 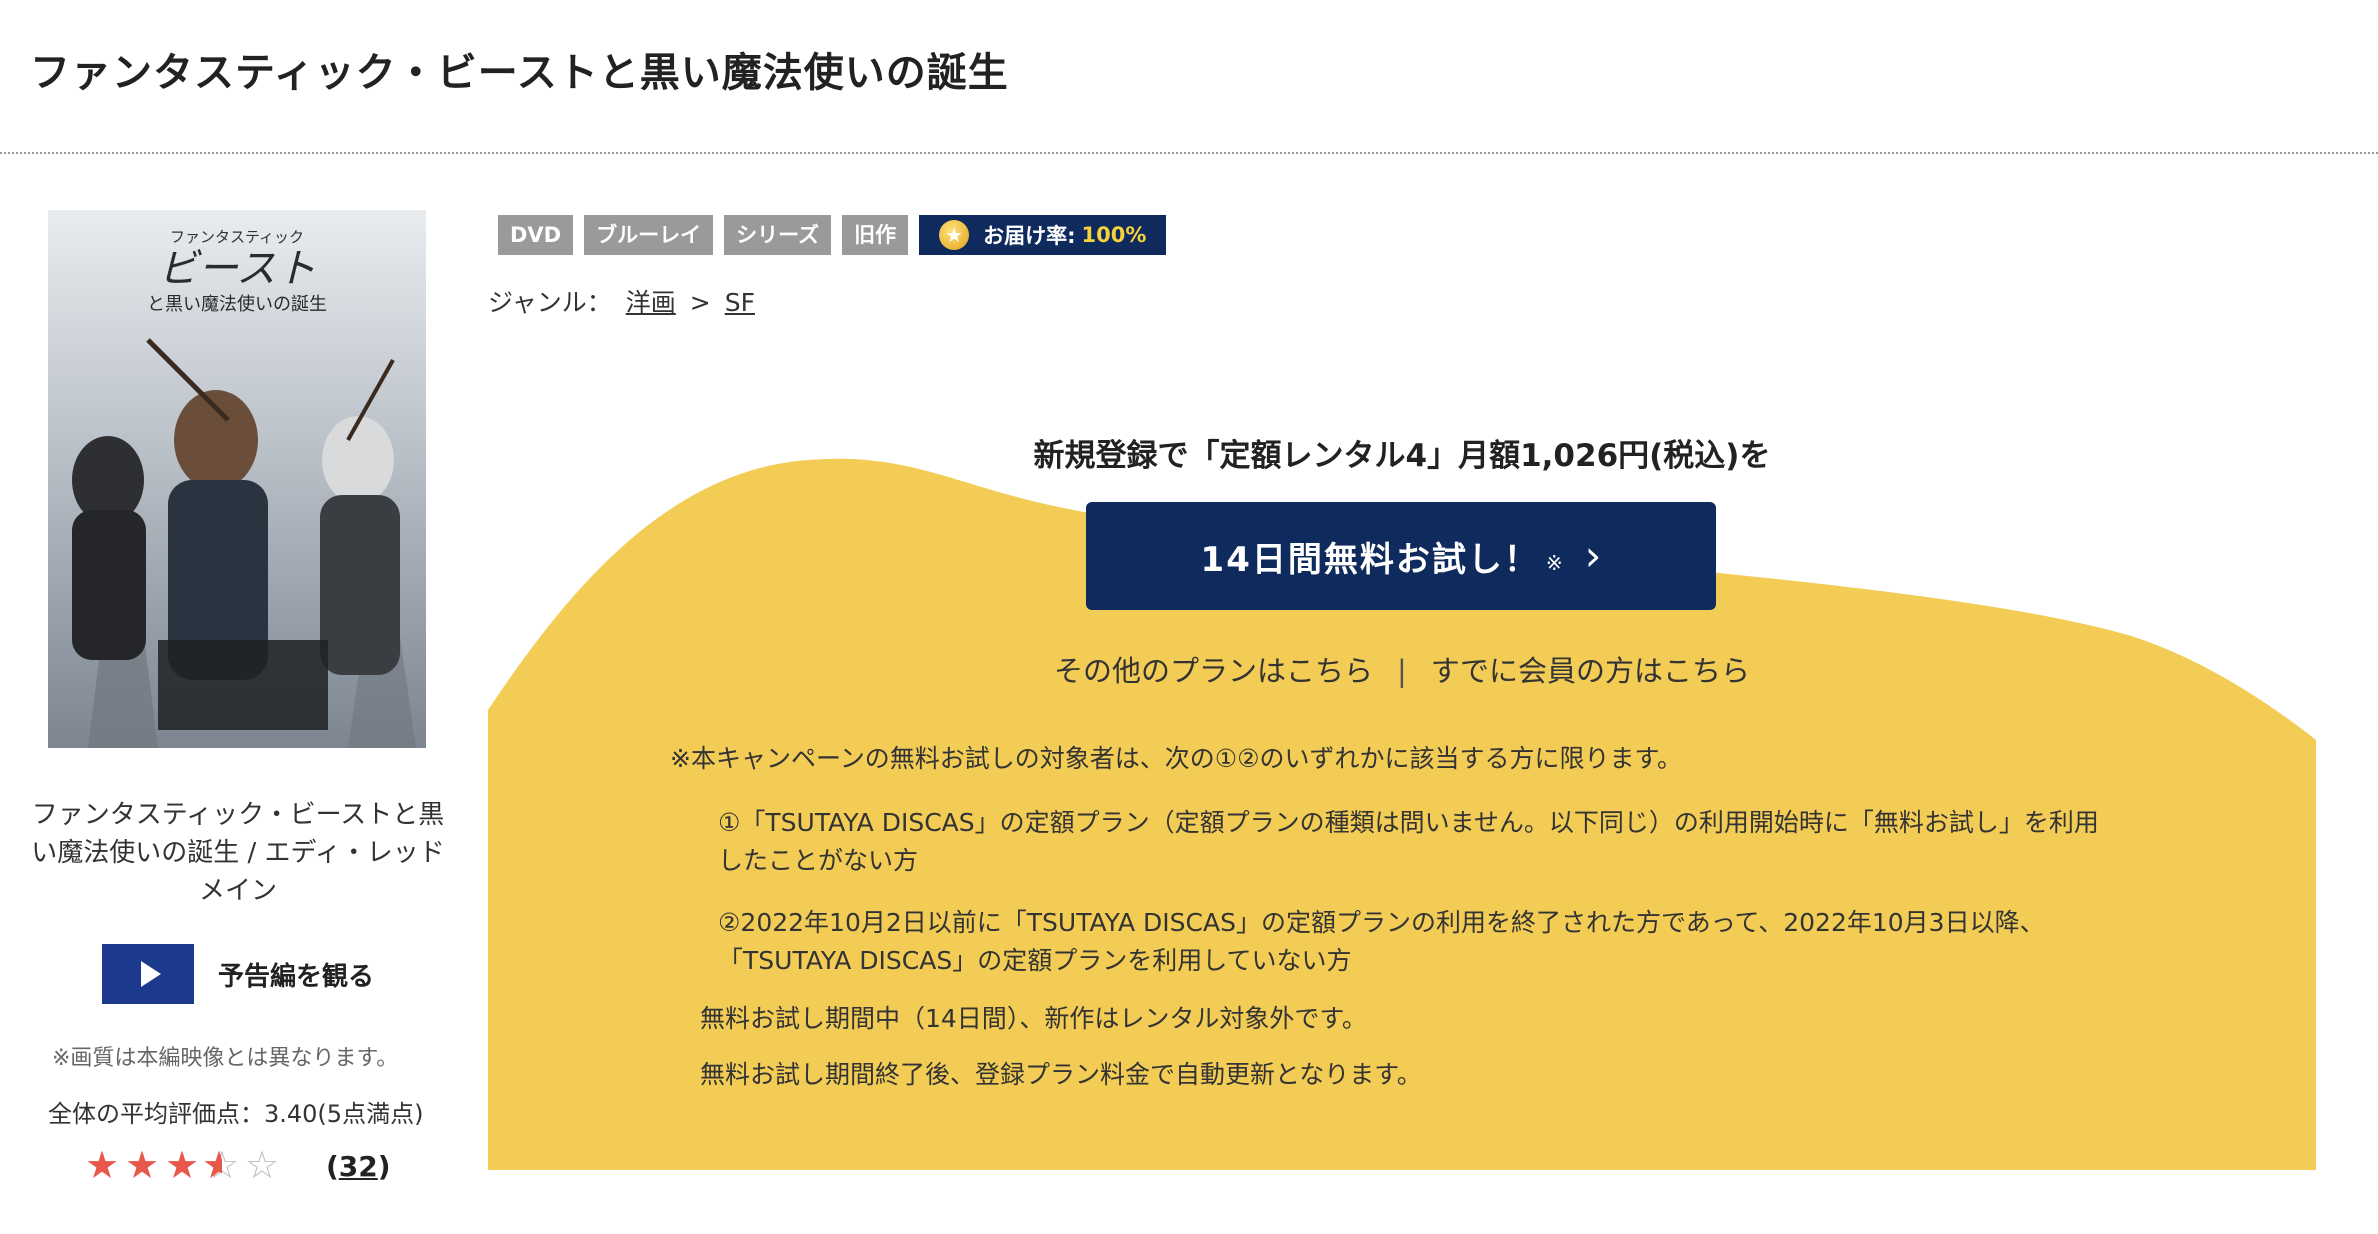 What do you see at coordinates (1029, 236) in the screenshot?
I see `delivery-label: お届け率:` at bounding box center [1029, 236].